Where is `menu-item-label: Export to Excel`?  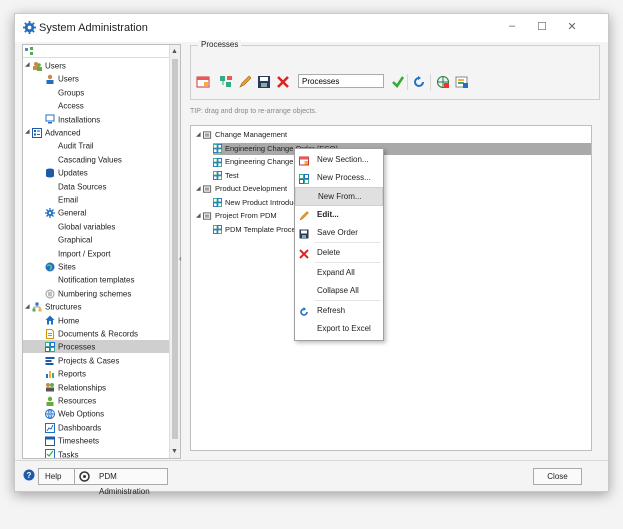
menu-item-label: Export to Excel is located at coordinates (344, 328).